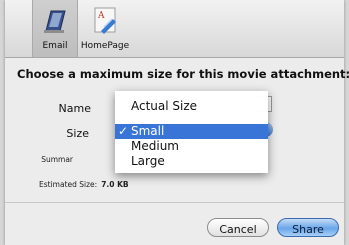  What do you see at coordinates (308, 227) in the screenshot?
I see `share-button: Share` at bounding box center [308, 227].